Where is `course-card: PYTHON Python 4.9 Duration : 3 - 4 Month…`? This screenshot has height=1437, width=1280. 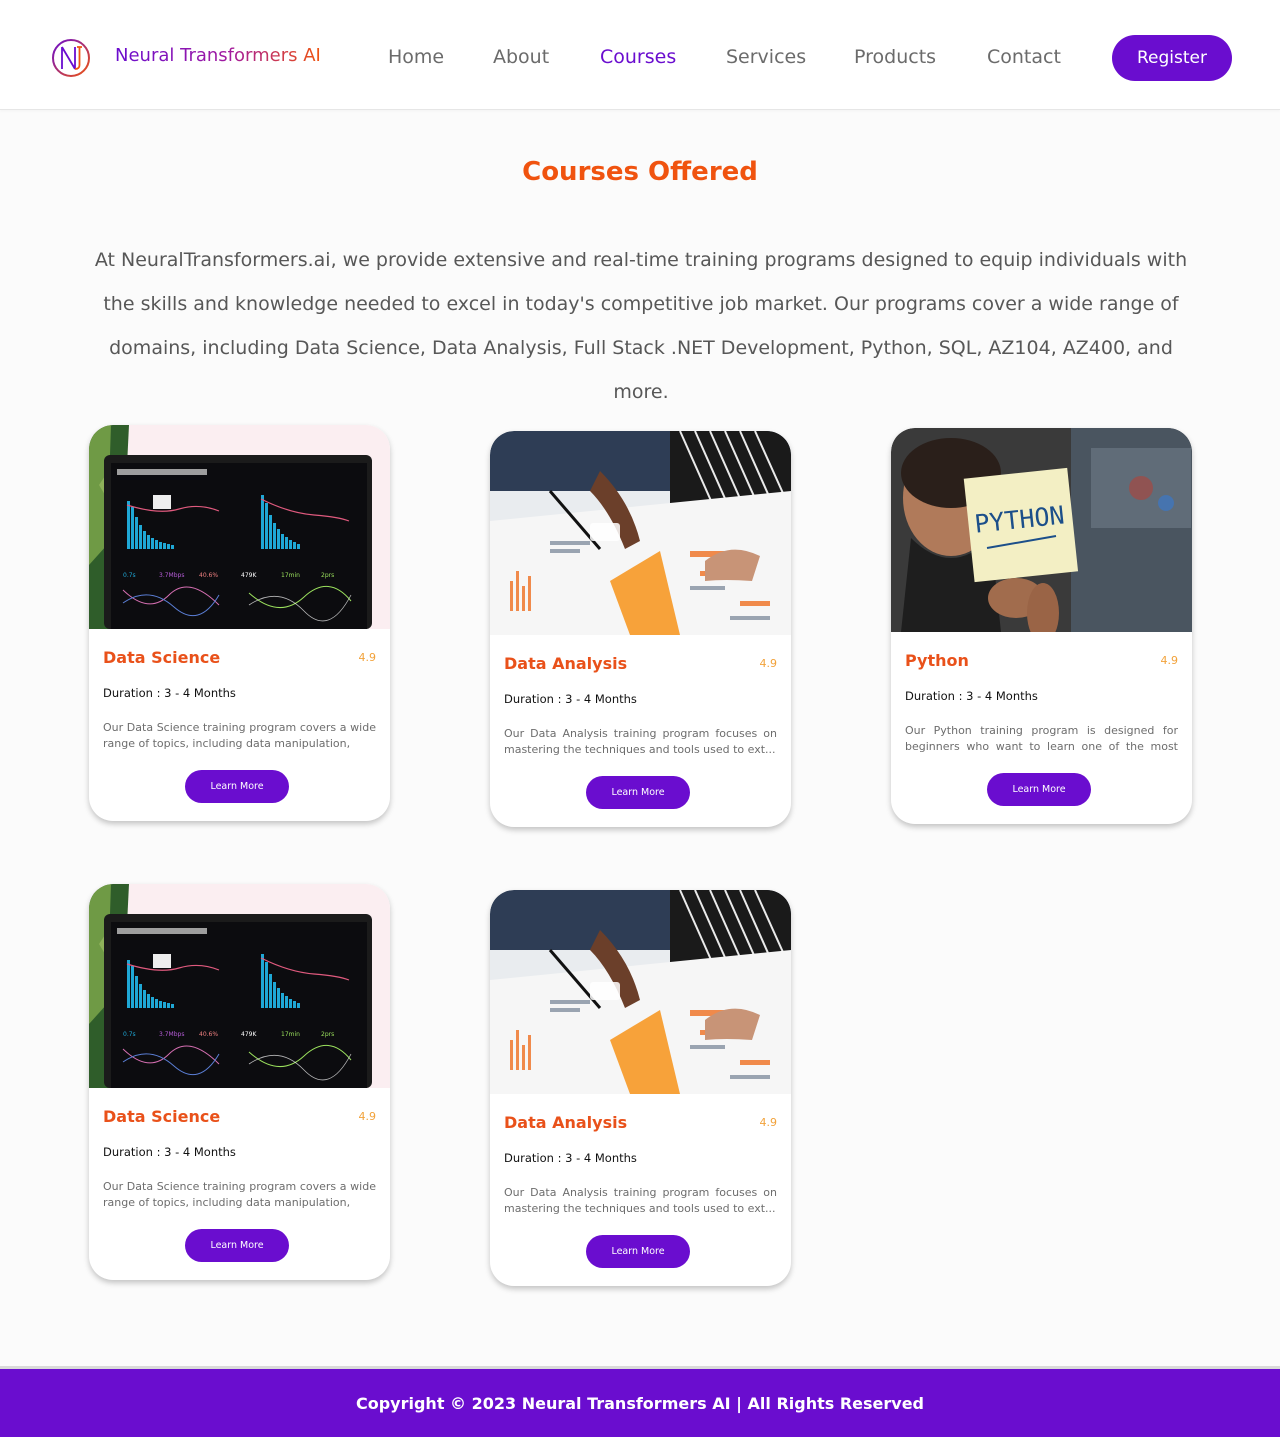 course-card: PYTHON Python 4.9 Duration : 3 - 4 Month… is located at coordinates (1041, 626).